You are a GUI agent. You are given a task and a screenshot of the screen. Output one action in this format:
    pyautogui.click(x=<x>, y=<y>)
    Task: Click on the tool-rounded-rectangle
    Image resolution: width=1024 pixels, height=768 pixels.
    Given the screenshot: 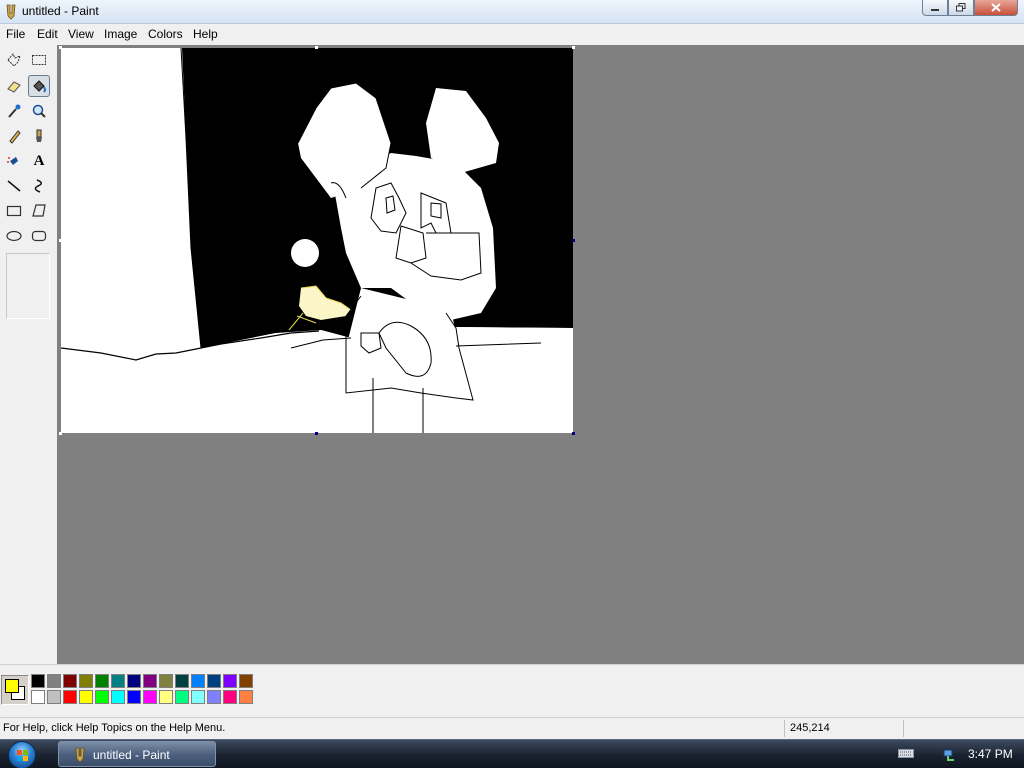 What is the action you would take?
    pyautogui.click(x=39, y=236)
    